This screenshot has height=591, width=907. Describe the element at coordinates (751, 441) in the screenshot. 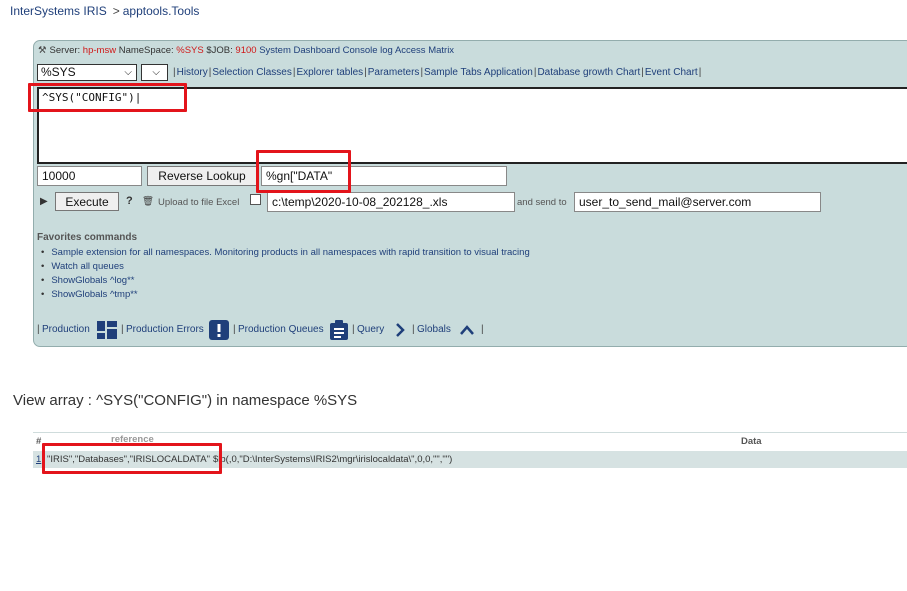

I see `col-data-header: Data` at that location.